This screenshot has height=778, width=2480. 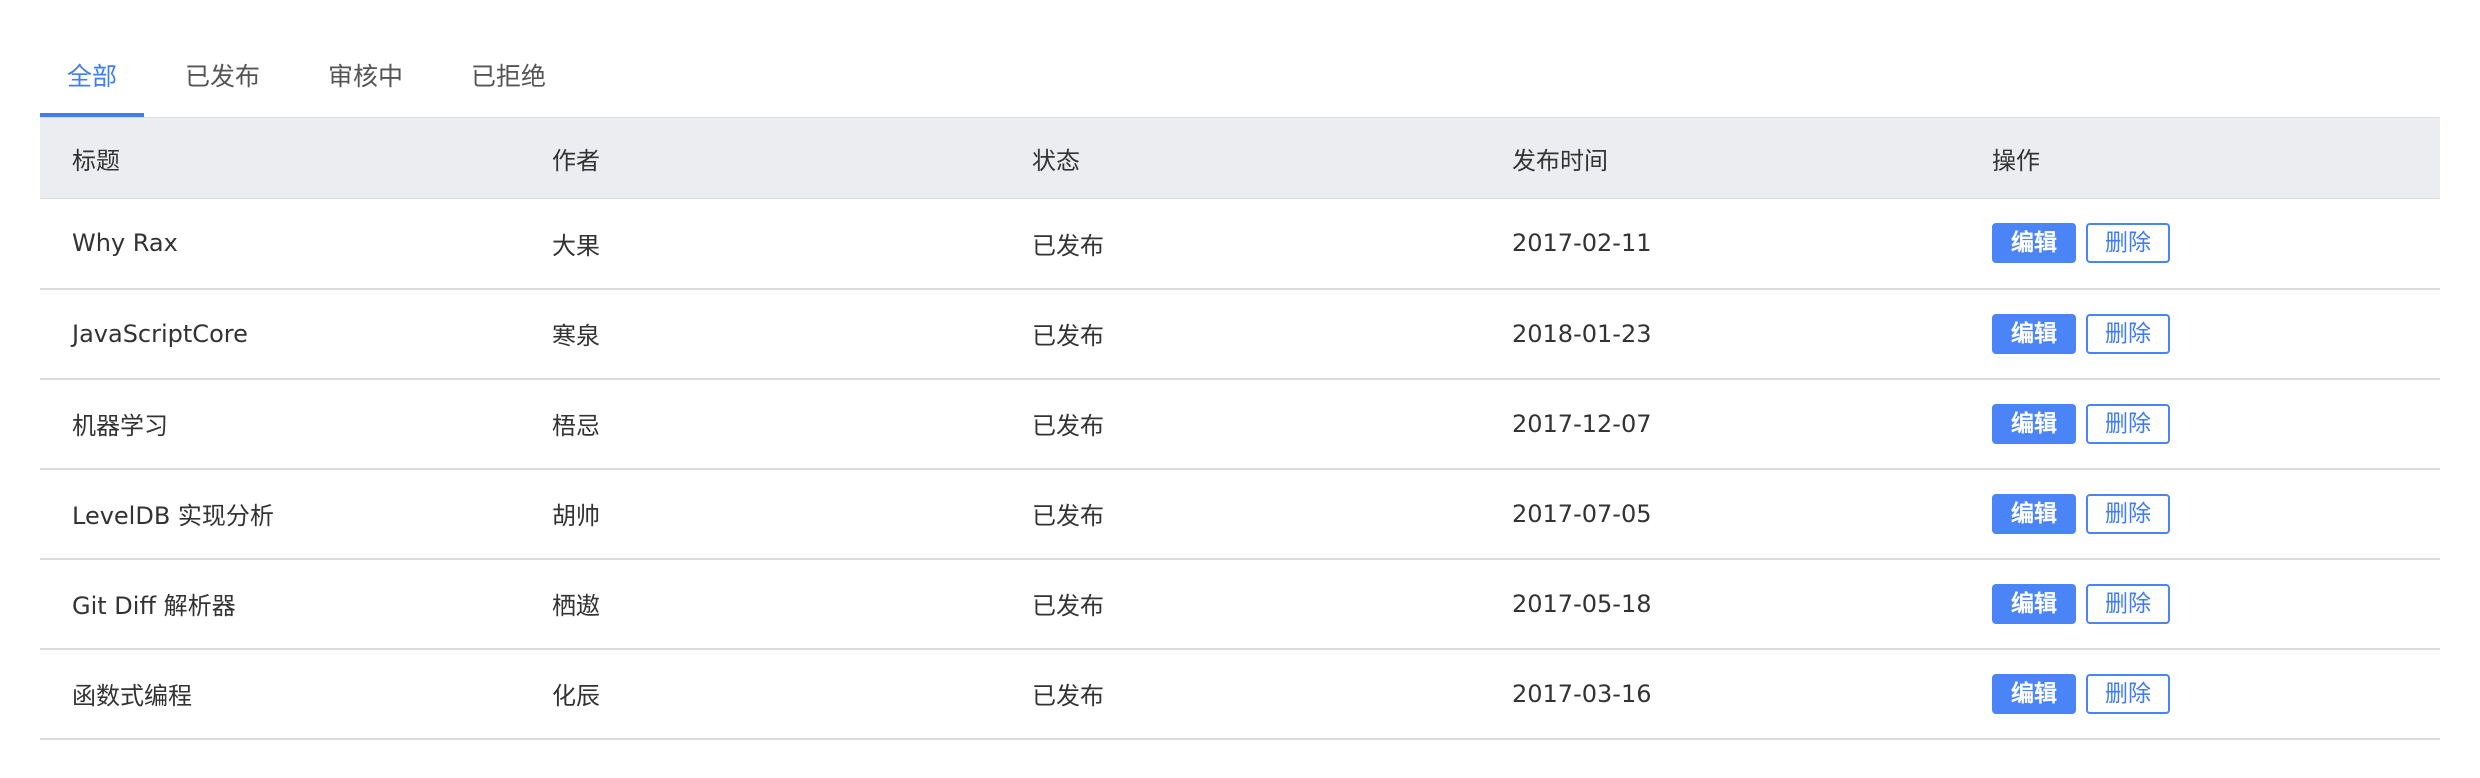 I want to click on table-row: LevelDB 实现分析 胡帅 已发布 2017-07-05 编辑 删除, so click(x=1240, y=514).